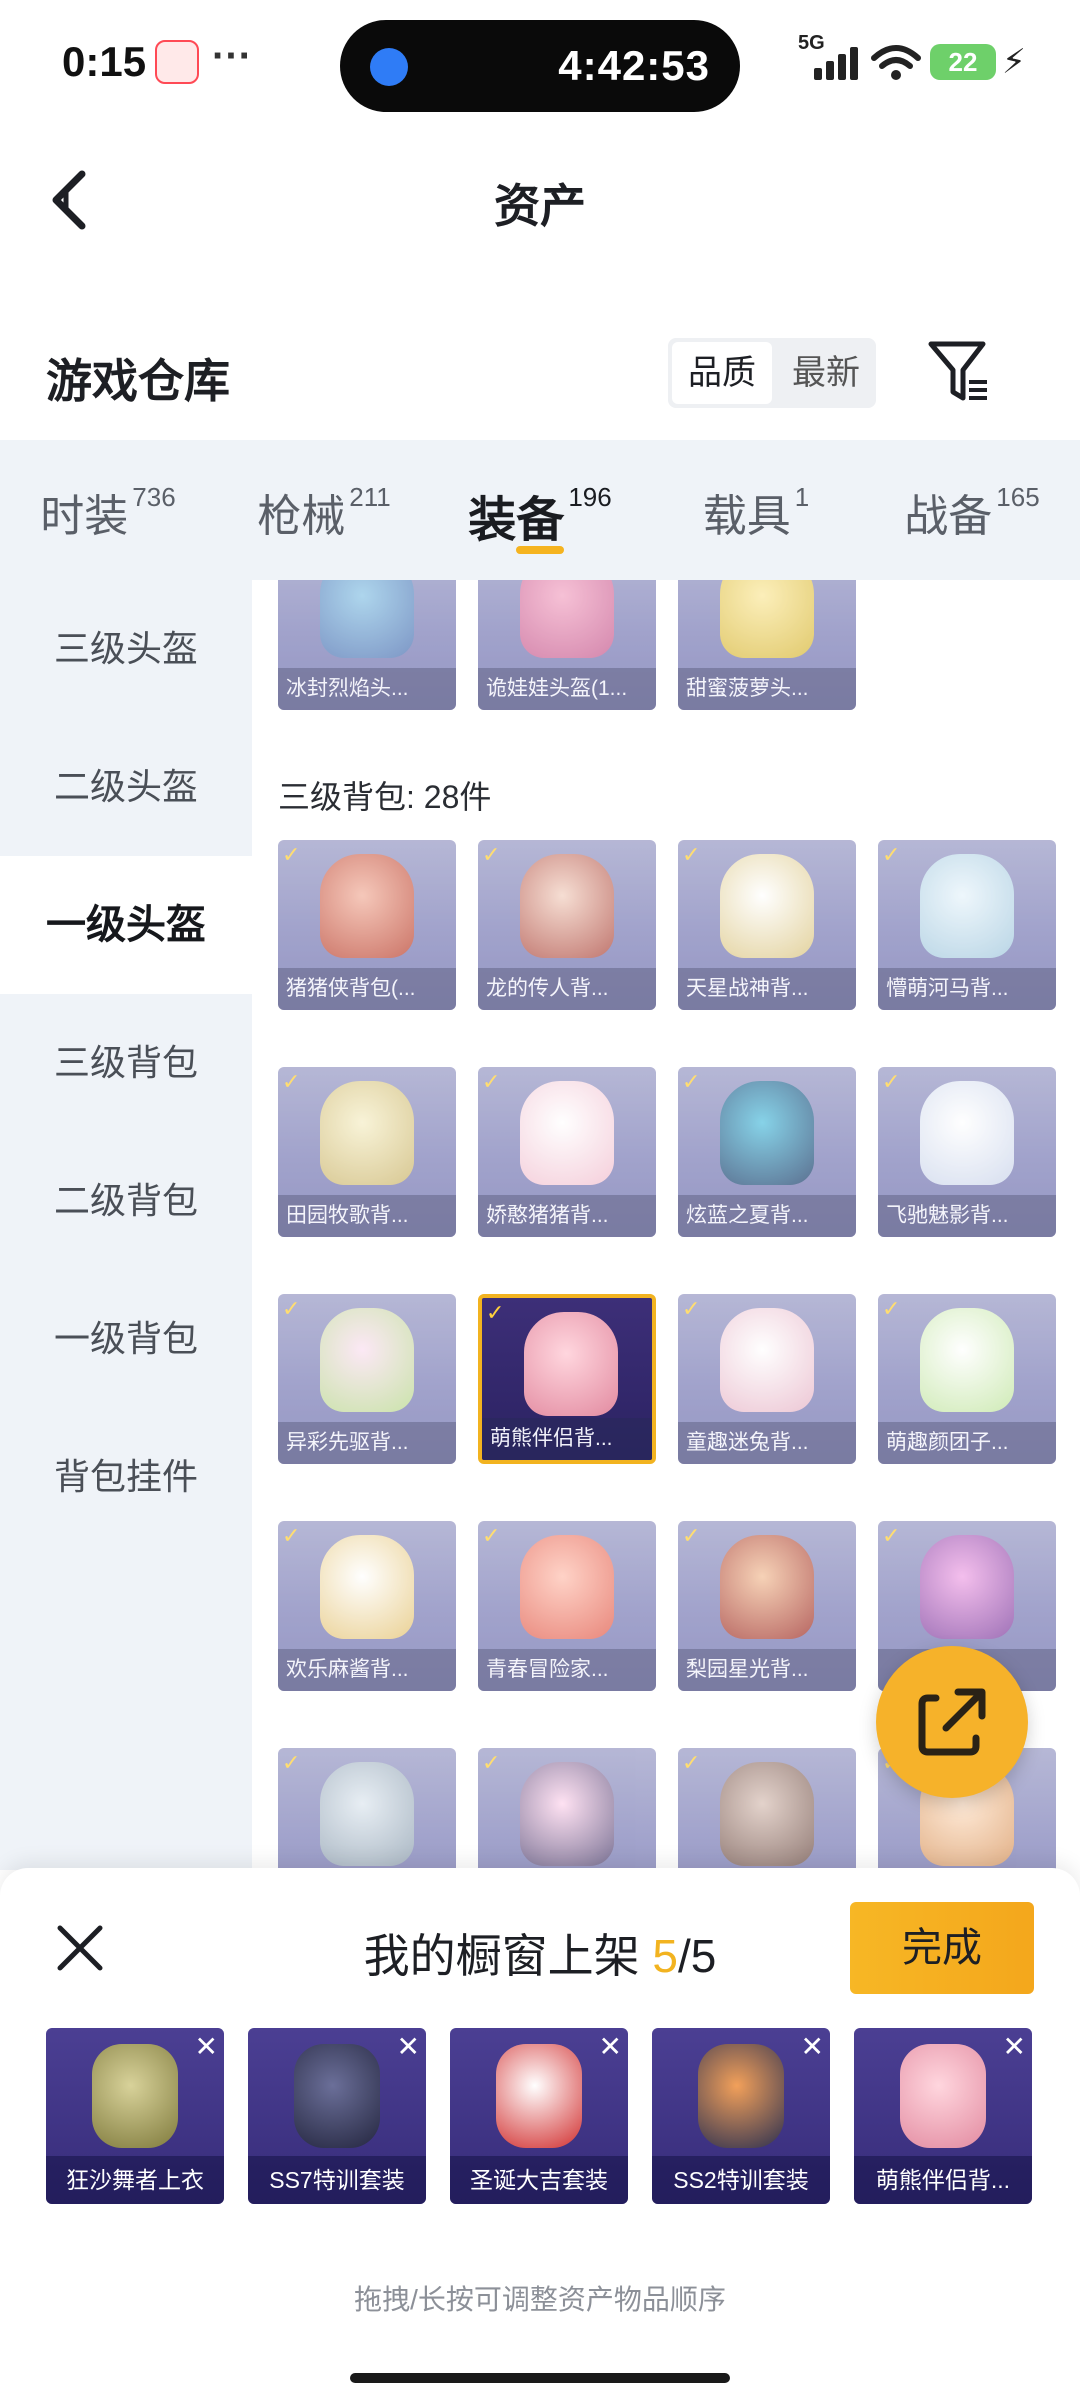  I want to click on sidebar-item-level1-backpack: 一级背包, so click(126, 1339).